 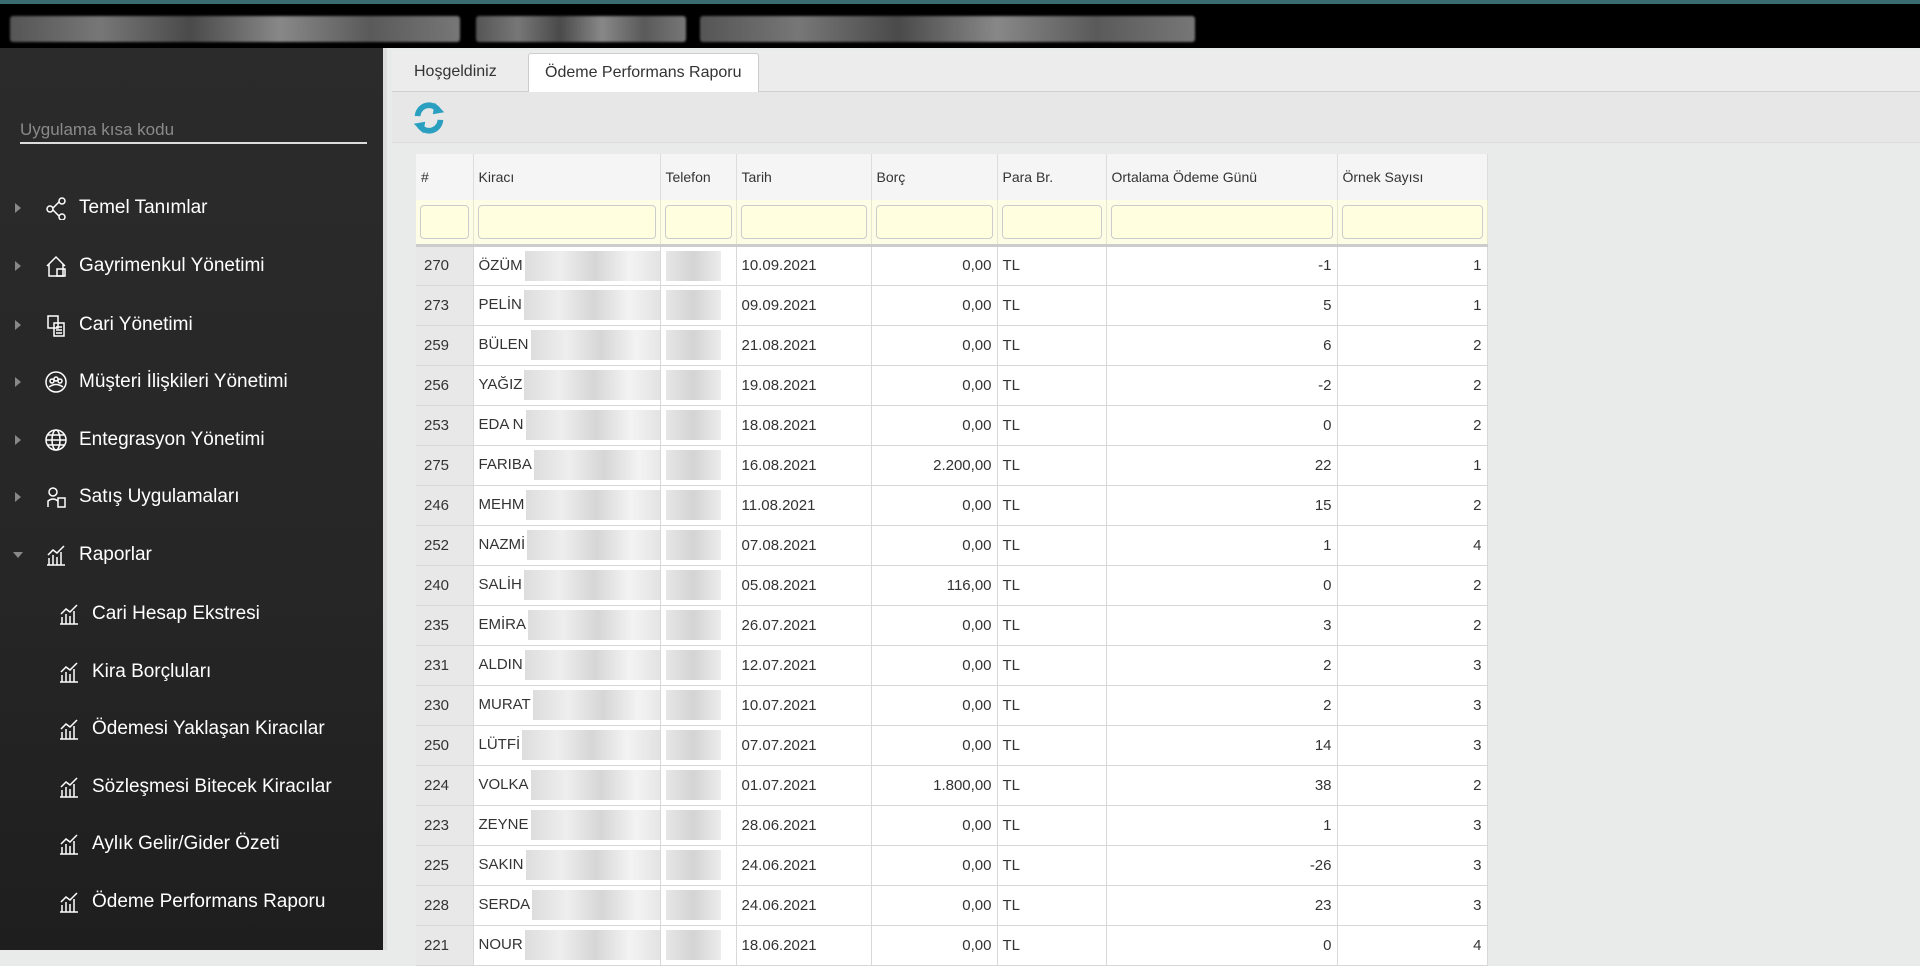 What do you see at coordinates (191, 672) in the screenshot?
I see `report-item: Kira Borçluları` at bounding box center [191, 672].